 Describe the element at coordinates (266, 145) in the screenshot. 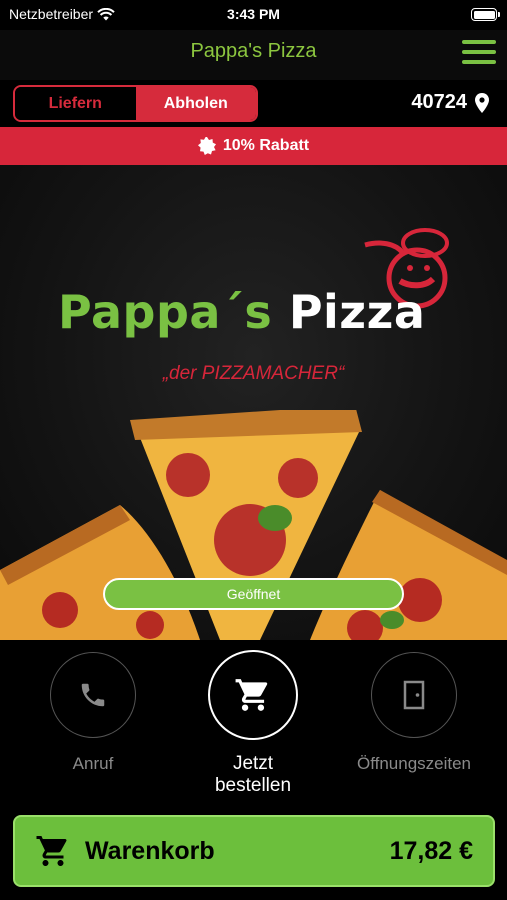

I see `discount-text: 10% Rabatt` at that location.